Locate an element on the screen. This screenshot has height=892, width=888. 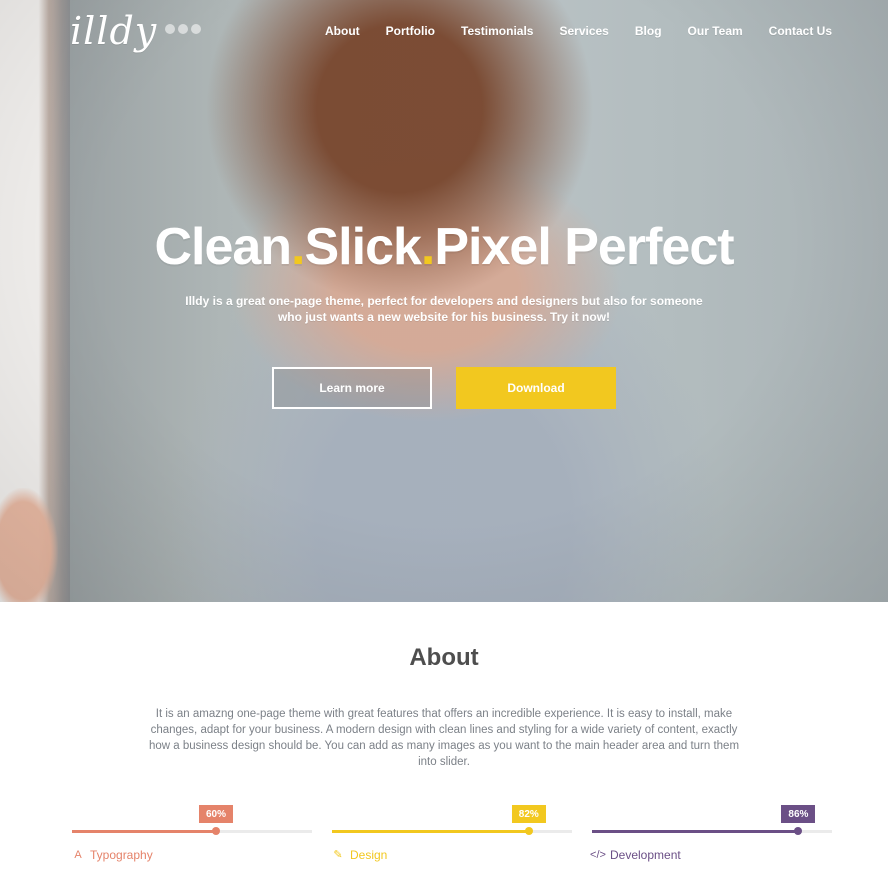
hero-cta-row: Learn more Download is located at coordinates (444, 387).